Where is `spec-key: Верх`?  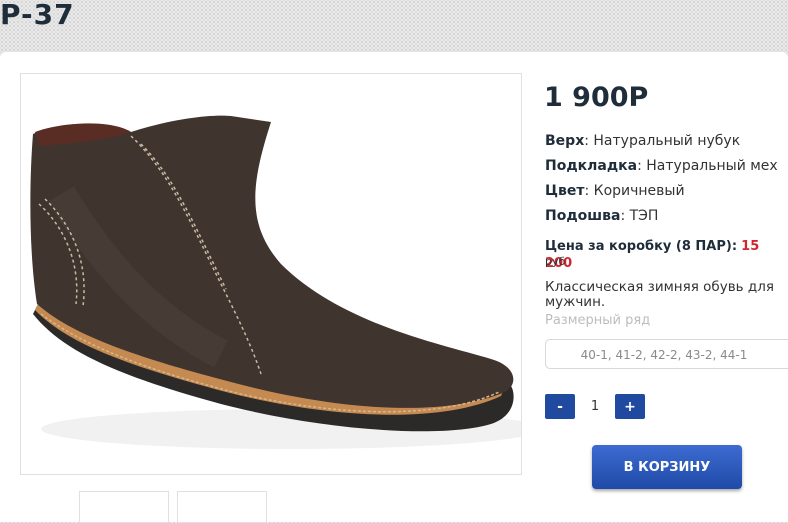 spec-key: Верх is located at coordinates (565, 141).